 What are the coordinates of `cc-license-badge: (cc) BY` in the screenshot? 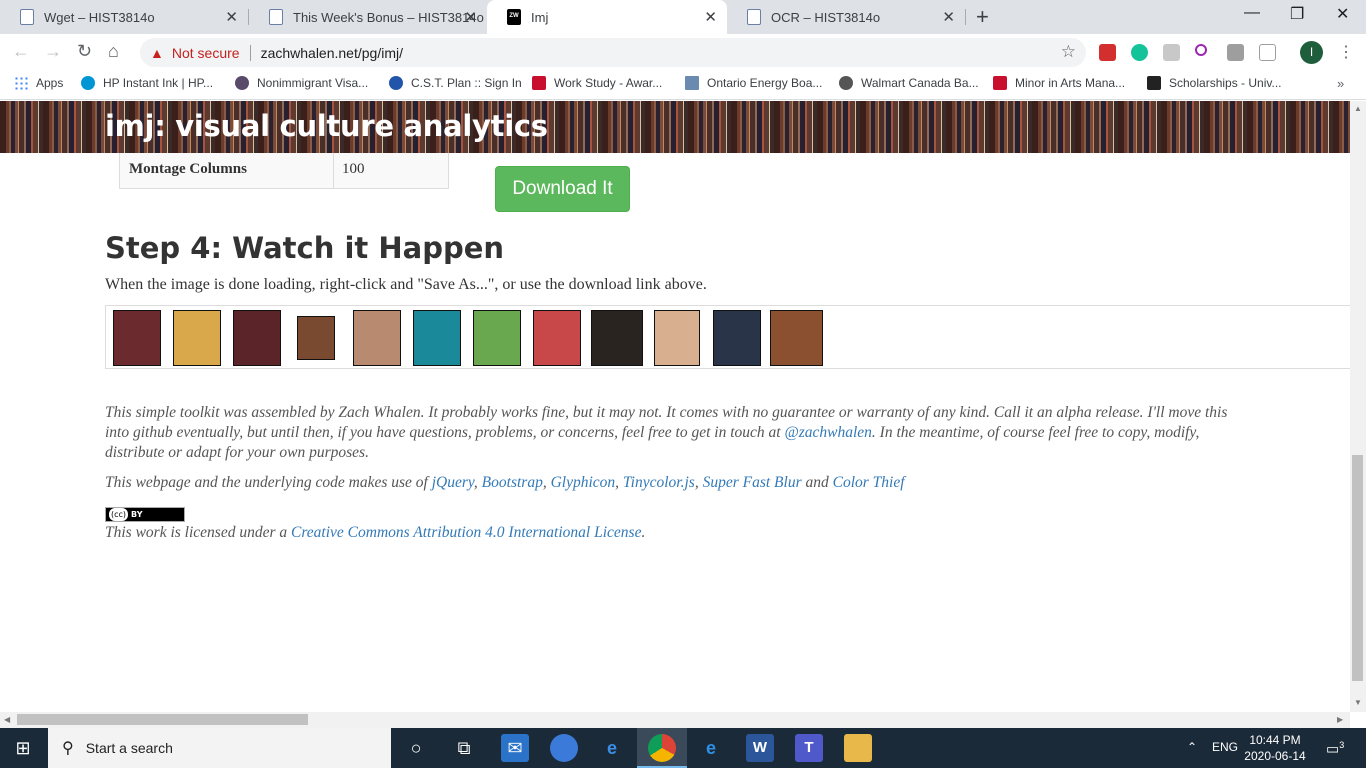 It's located at (145, 514).